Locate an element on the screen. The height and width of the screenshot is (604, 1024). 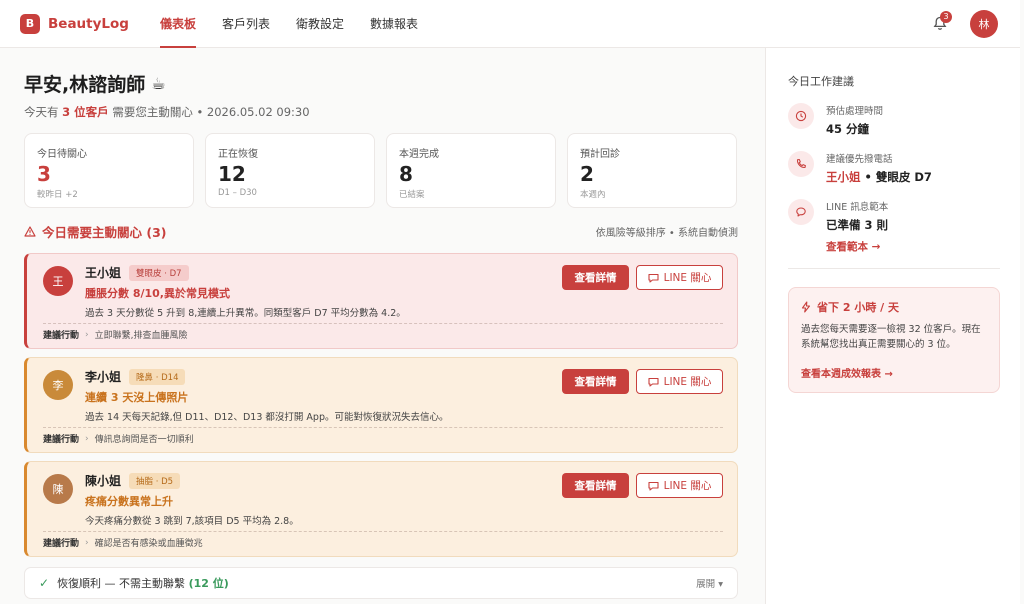
recovery-ok-count: (12 位) is located at coordinates (208, 583).